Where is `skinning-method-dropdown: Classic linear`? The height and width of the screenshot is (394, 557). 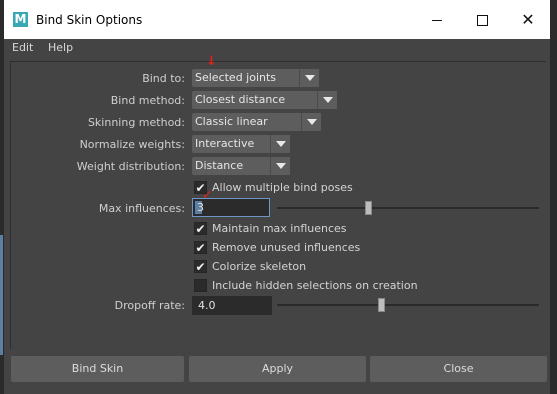 skinning-method-dropdown: Classic linear is located at coordinates (256, 122).